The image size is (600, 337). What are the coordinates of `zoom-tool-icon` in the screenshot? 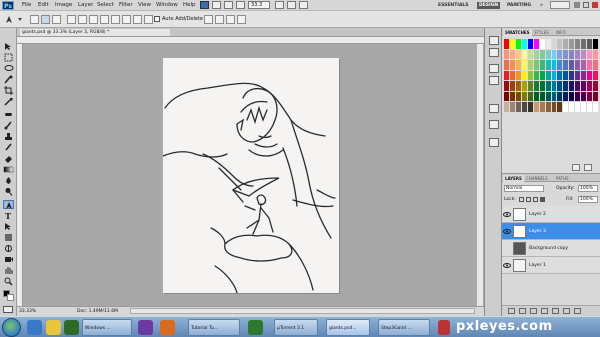 It's located at (8, 281).